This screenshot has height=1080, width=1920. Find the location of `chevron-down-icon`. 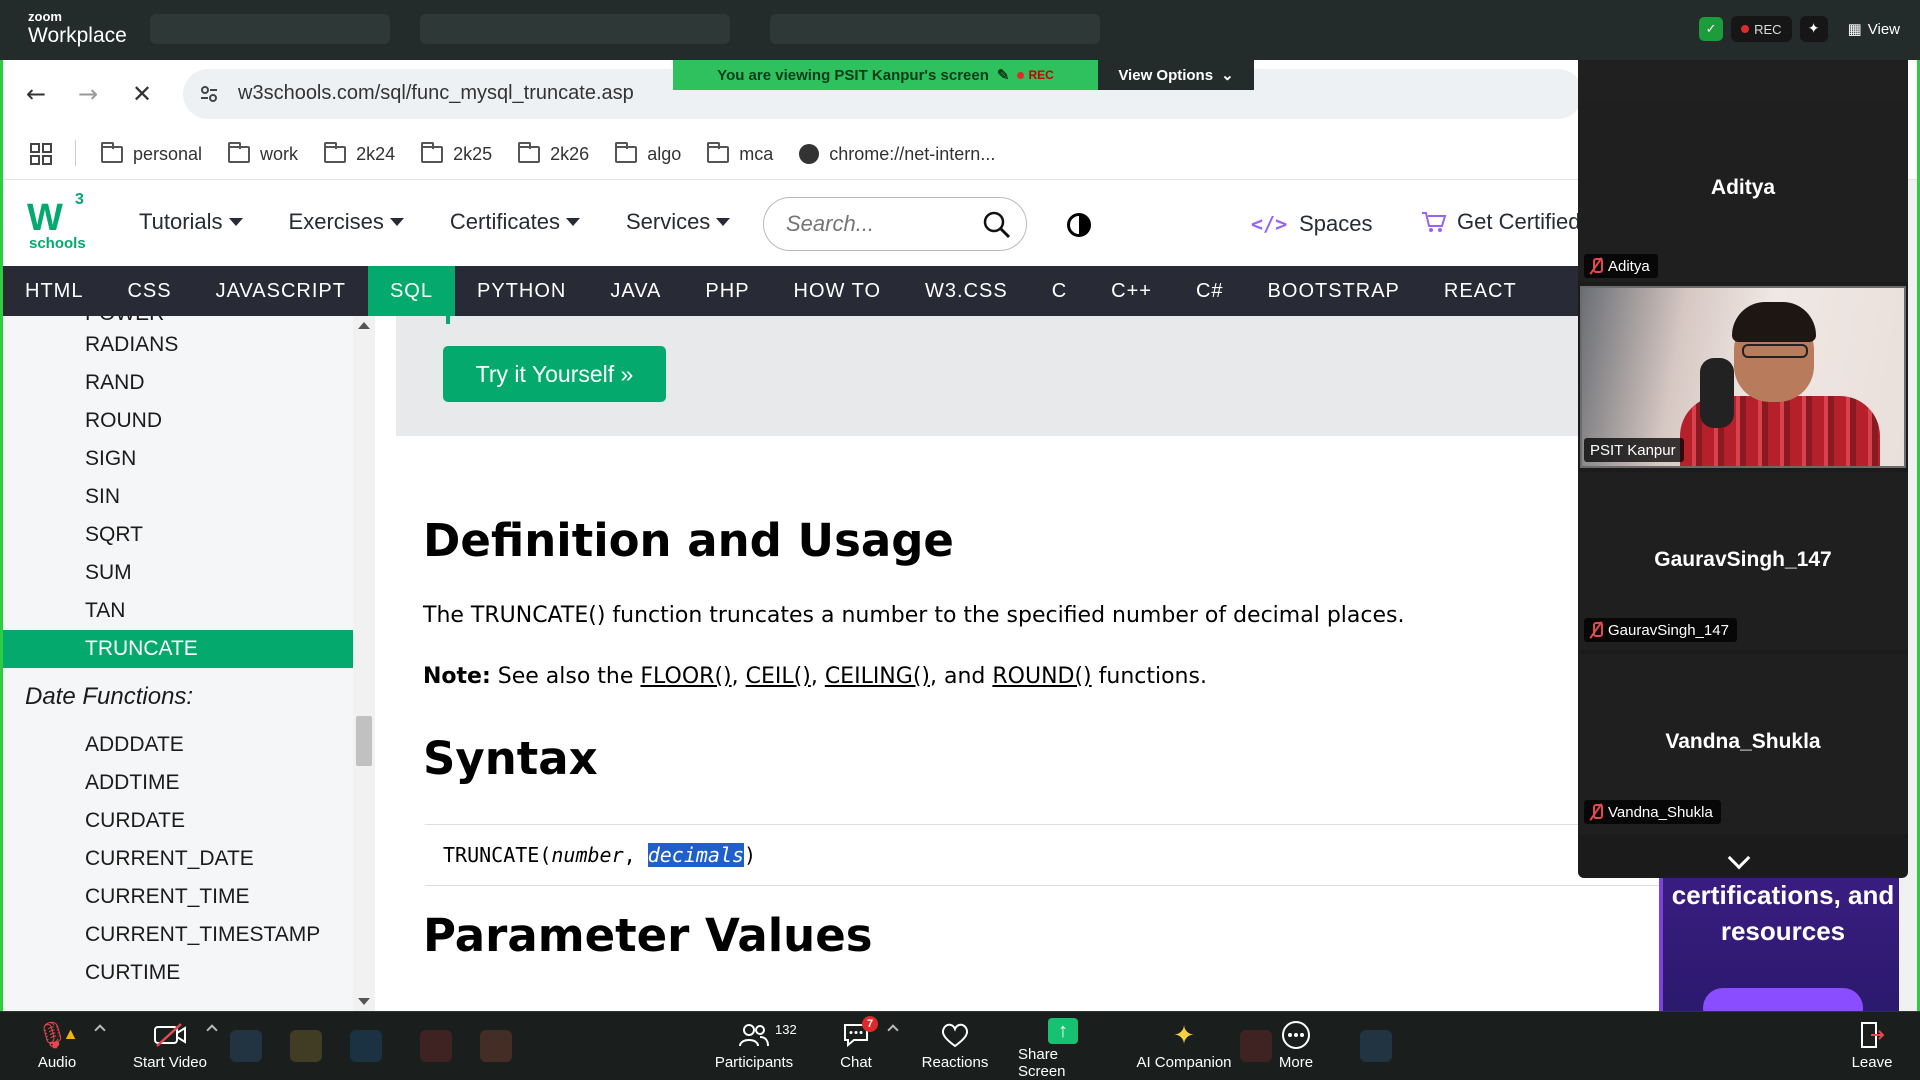

chevron-down-icon is located at coordinates (1739, 858).